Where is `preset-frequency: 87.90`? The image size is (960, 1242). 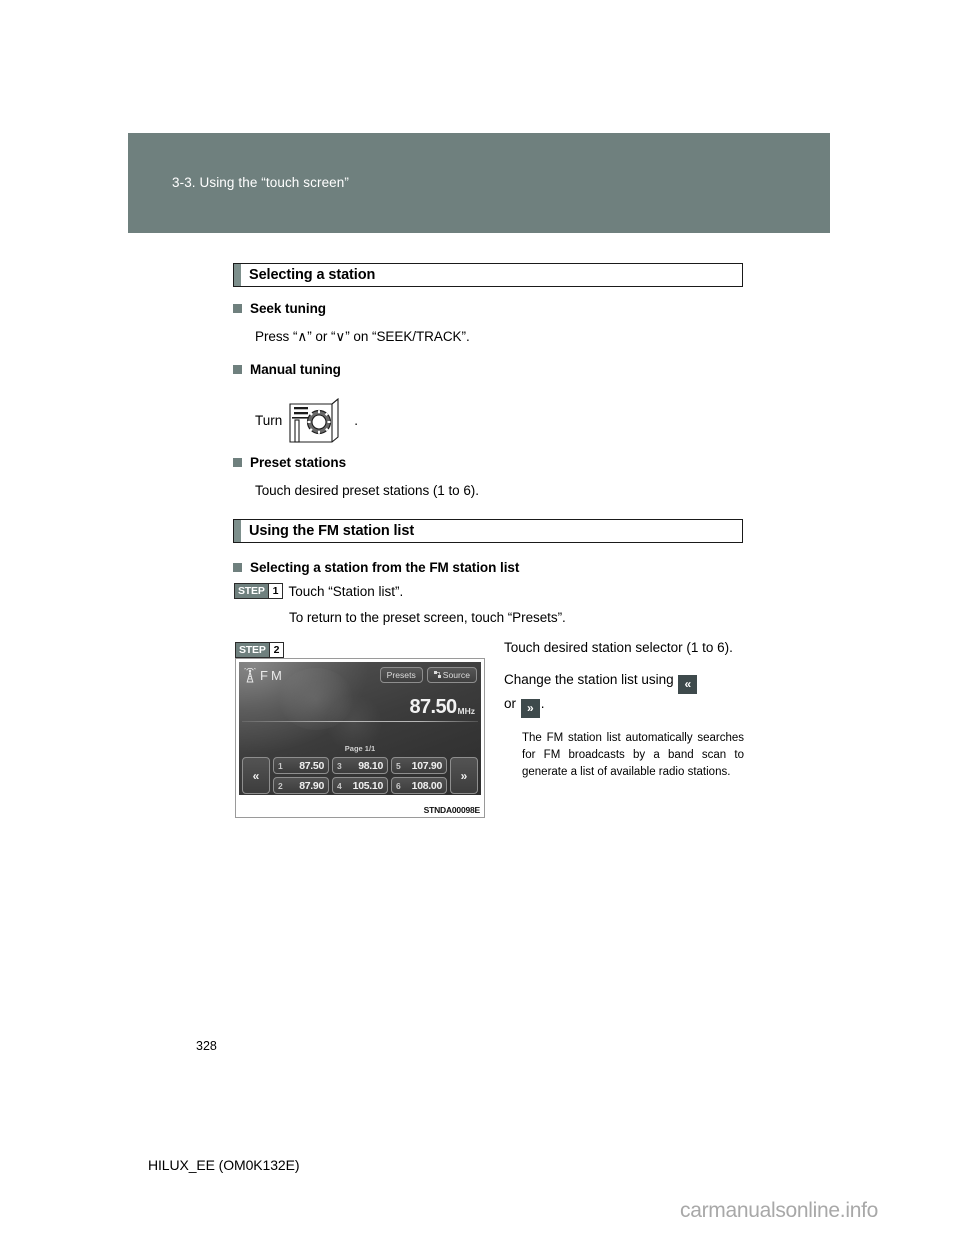
preset-frequency: 87.90 is located at coordinates (311, 785).